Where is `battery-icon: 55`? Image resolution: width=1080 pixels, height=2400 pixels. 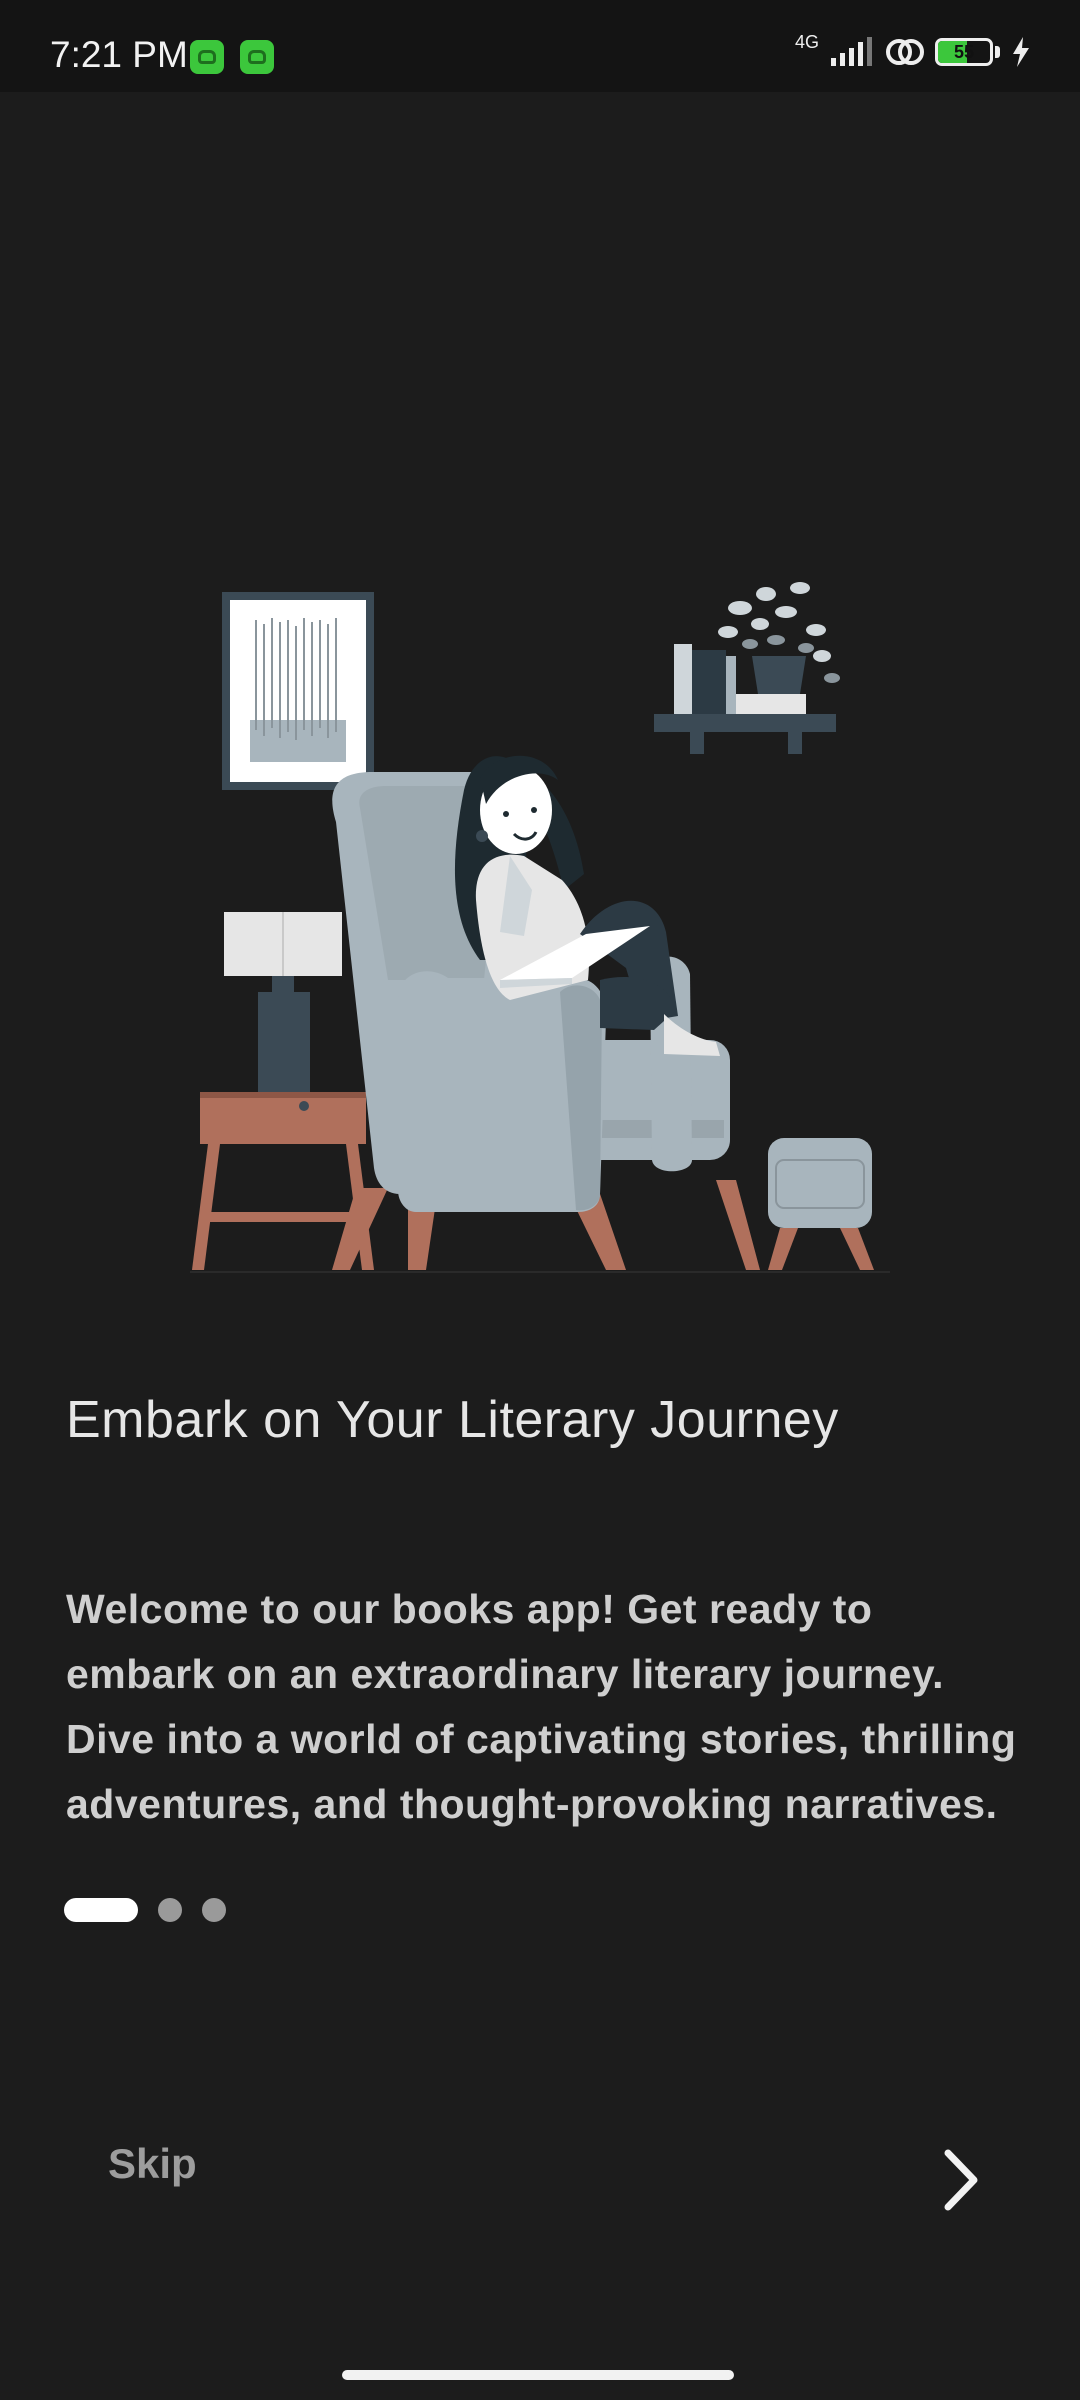
battery-icon: 55 is located at coordinates (964, 52).